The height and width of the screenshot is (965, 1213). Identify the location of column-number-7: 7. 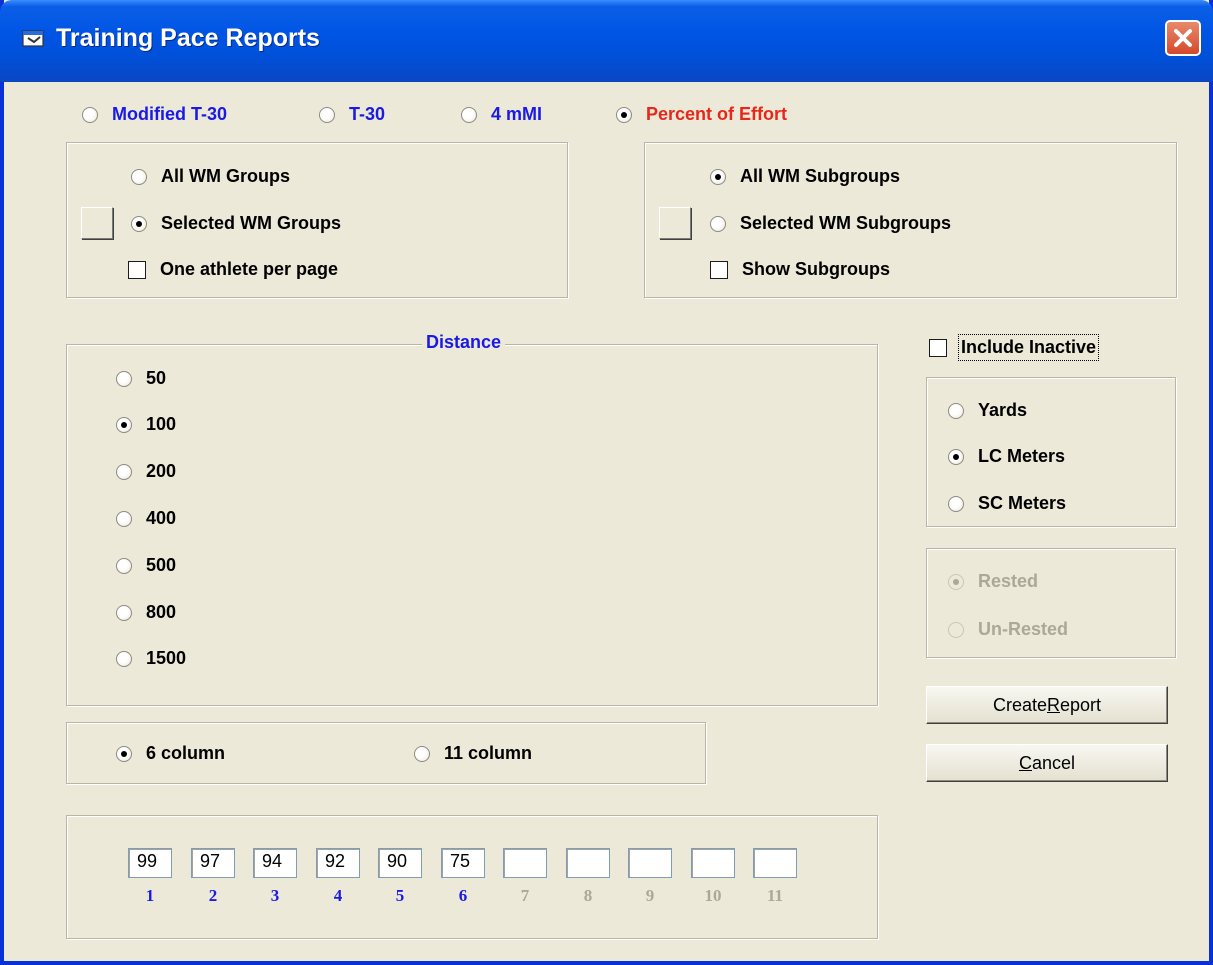
(525, 895).